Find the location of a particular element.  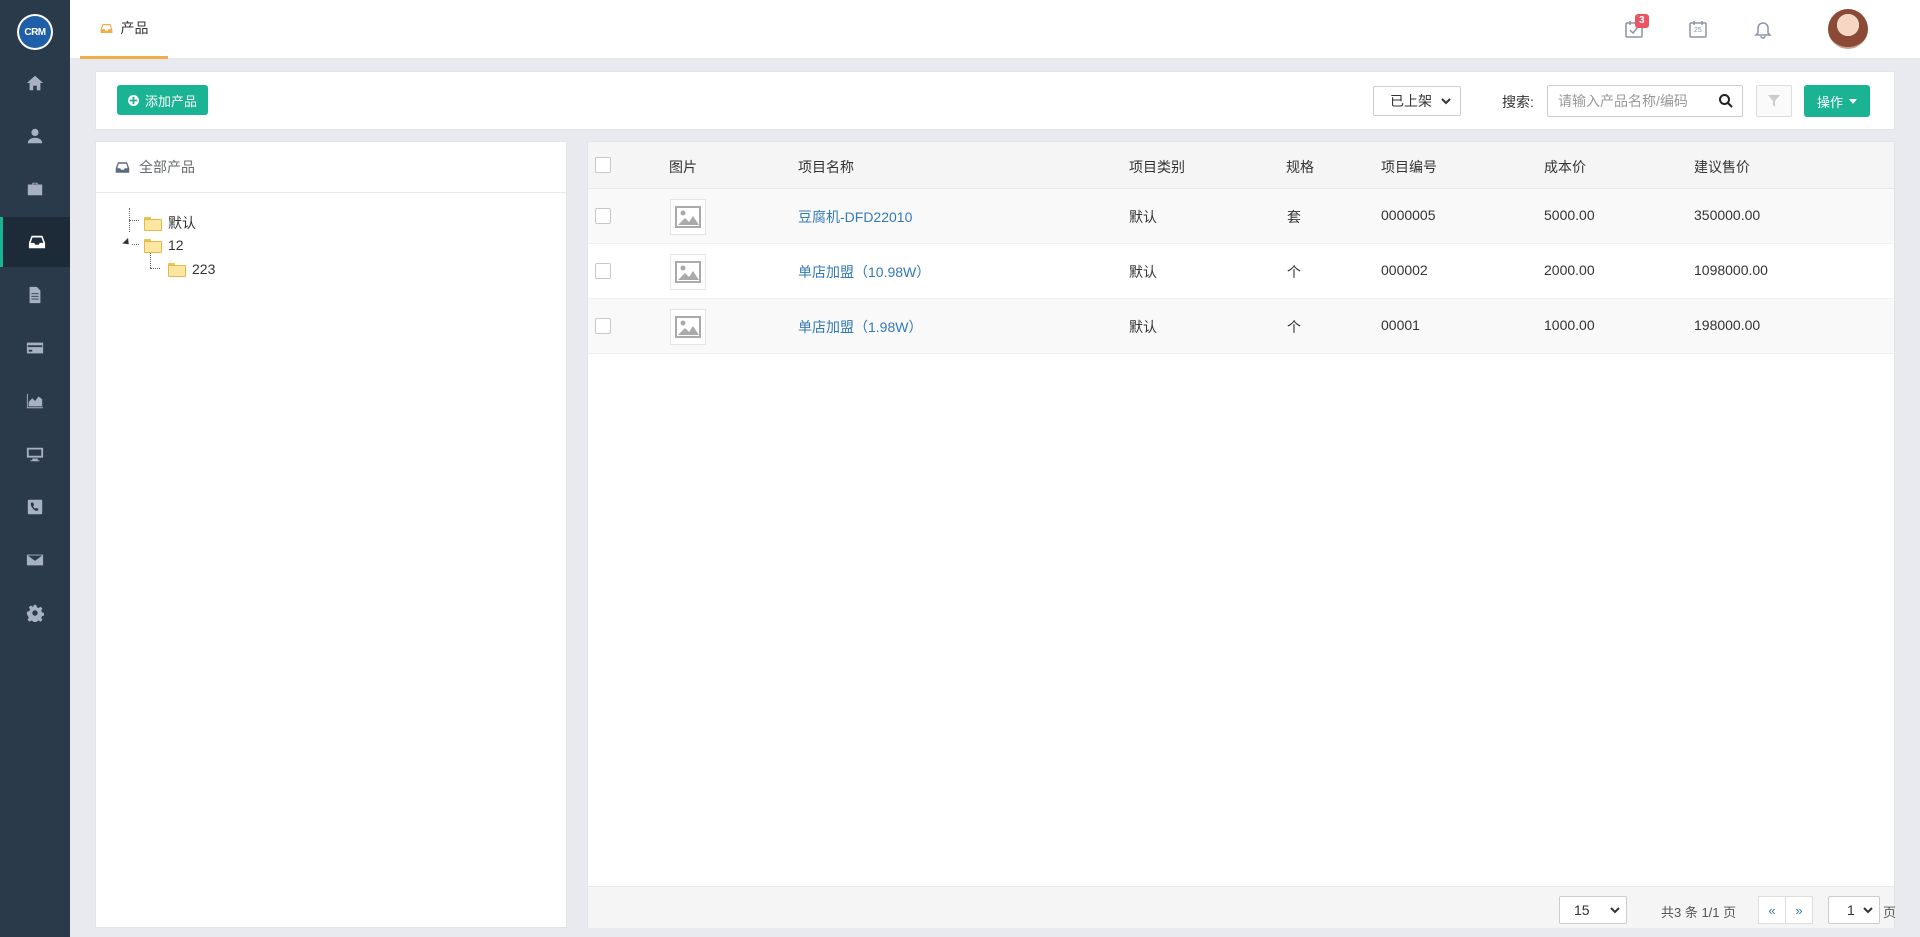

page-size-select: 15 is located at coordinates (1593, 910).